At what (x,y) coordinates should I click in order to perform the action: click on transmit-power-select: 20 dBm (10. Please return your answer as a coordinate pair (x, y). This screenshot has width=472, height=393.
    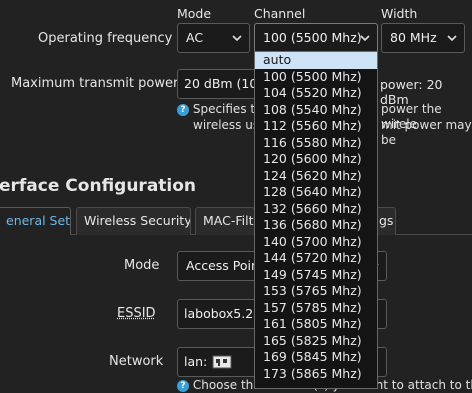
    Looking at the image, I should click on (219, 84).